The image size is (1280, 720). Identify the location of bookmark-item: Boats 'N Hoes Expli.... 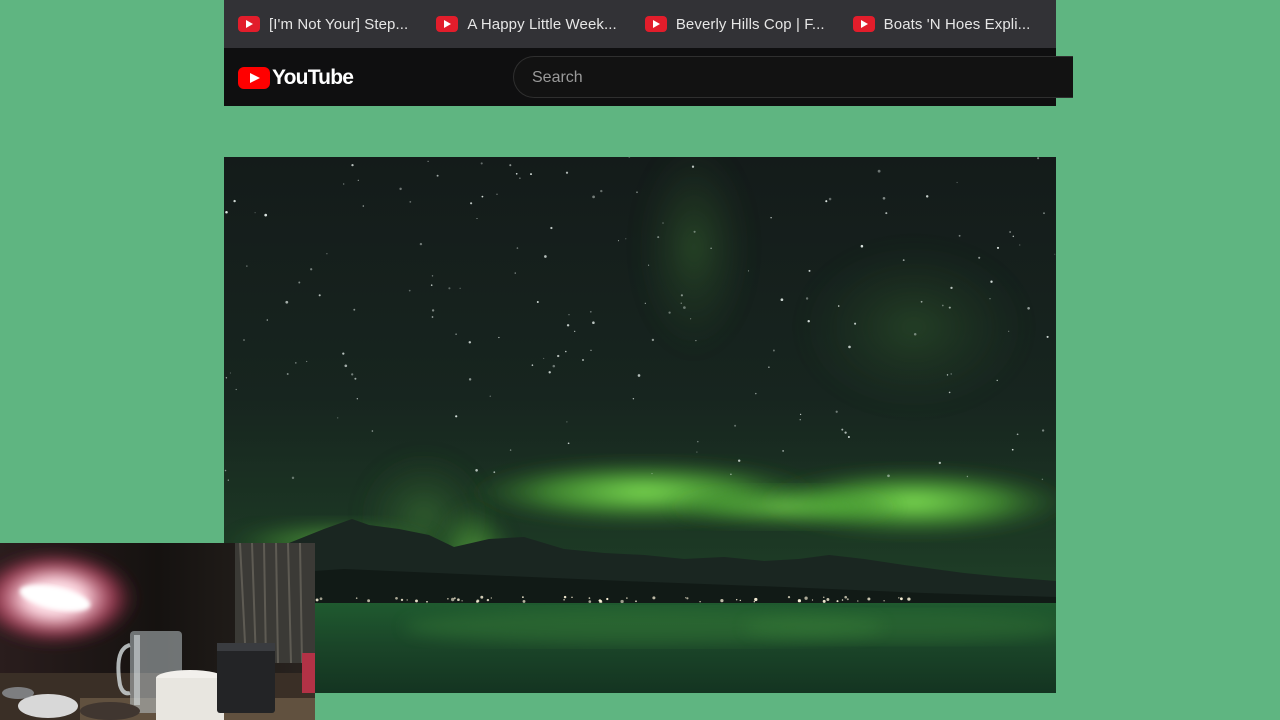
(941, 24).